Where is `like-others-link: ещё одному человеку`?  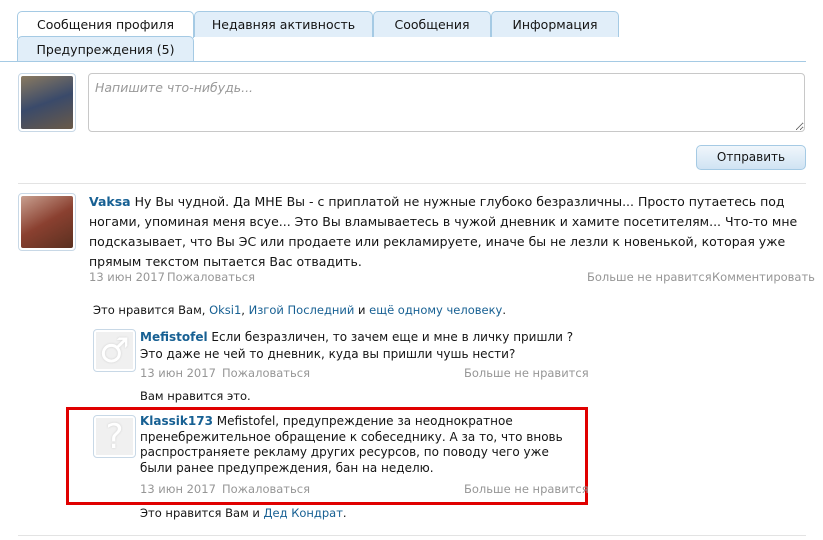
like-others-link: ещё одному человеку is located at coordinates (435, 310).